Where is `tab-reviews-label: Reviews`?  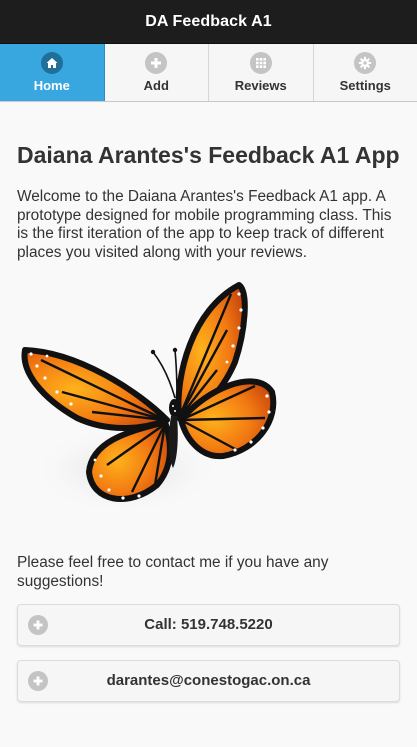 tab-reviews-label: Reviews is located at coordinates (260, 85).